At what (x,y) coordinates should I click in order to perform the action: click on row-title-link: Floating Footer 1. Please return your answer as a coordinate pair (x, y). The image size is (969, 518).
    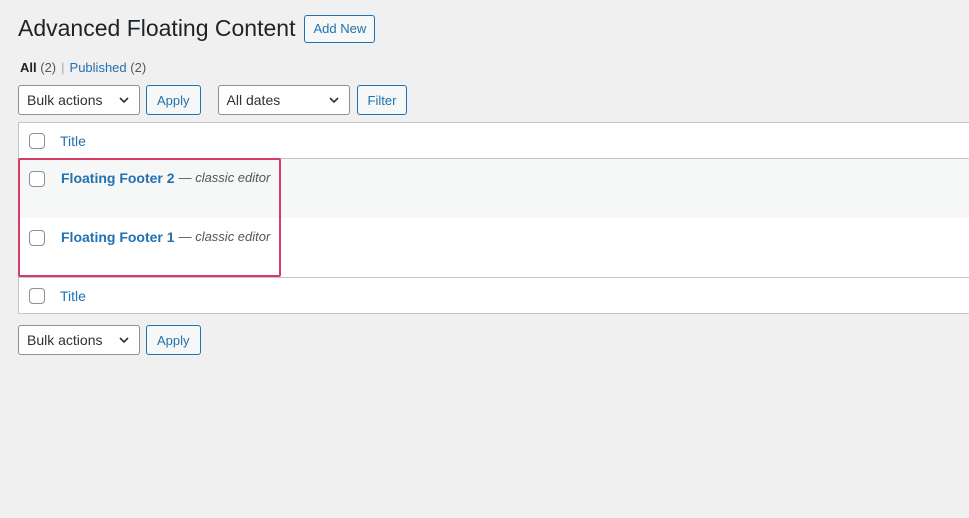
    Looking at the image, I should click on (118, 237).